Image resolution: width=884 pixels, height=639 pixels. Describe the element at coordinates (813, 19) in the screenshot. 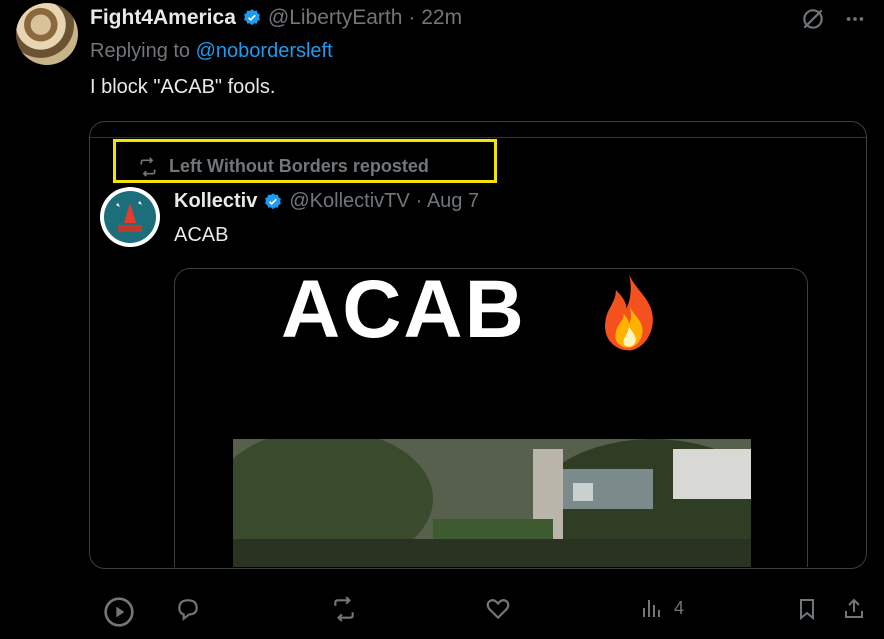

I see `grok-icon` at that location.